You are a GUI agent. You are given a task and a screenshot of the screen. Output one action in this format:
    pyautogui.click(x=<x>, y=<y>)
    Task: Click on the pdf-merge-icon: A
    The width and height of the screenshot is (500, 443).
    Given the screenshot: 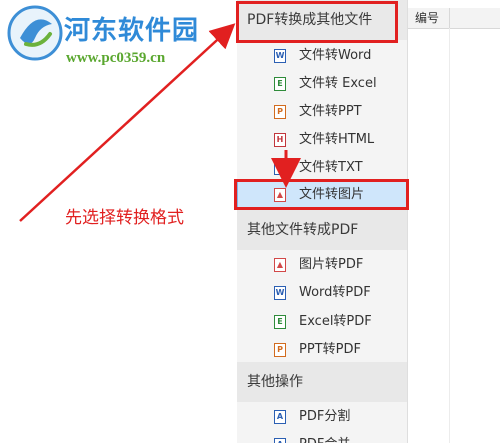 What is the action you would take?
    pyautogui.click(x=280, y=440)
    